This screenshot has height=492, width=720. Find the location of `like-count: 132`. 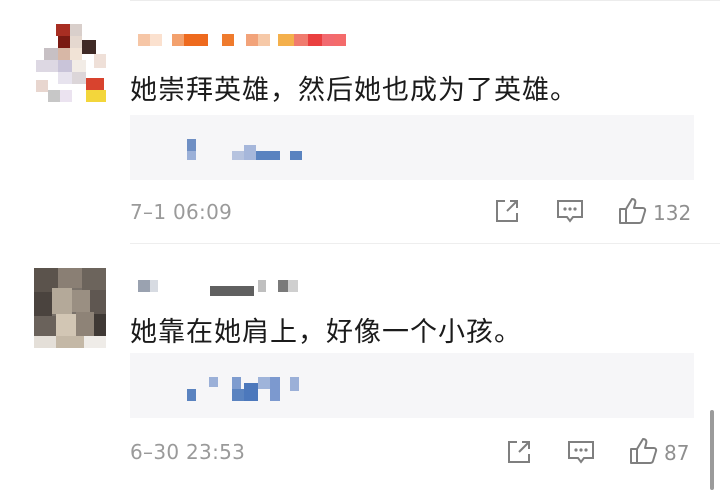

like-count: 132 is located at coordinates (672, 213).